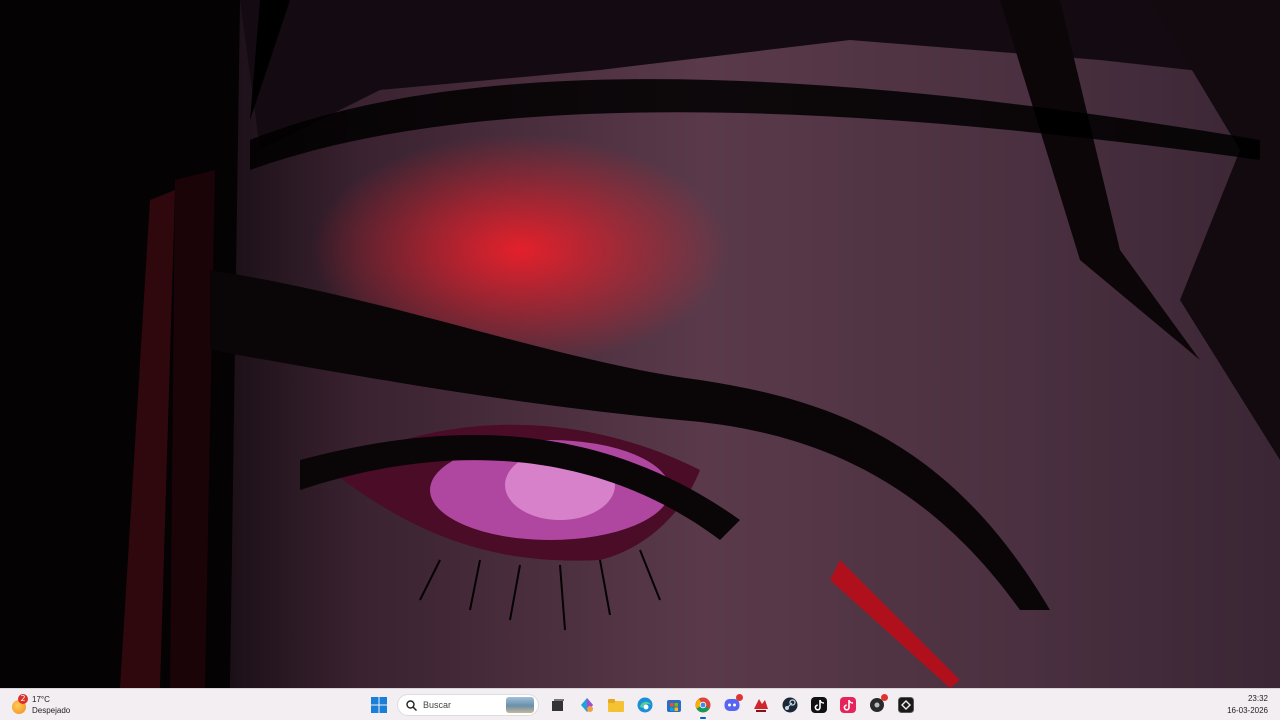 Image resolution: width=1280 pixels, height=720 pixels. I want to click on search-highlight-image, so click(520, 705).